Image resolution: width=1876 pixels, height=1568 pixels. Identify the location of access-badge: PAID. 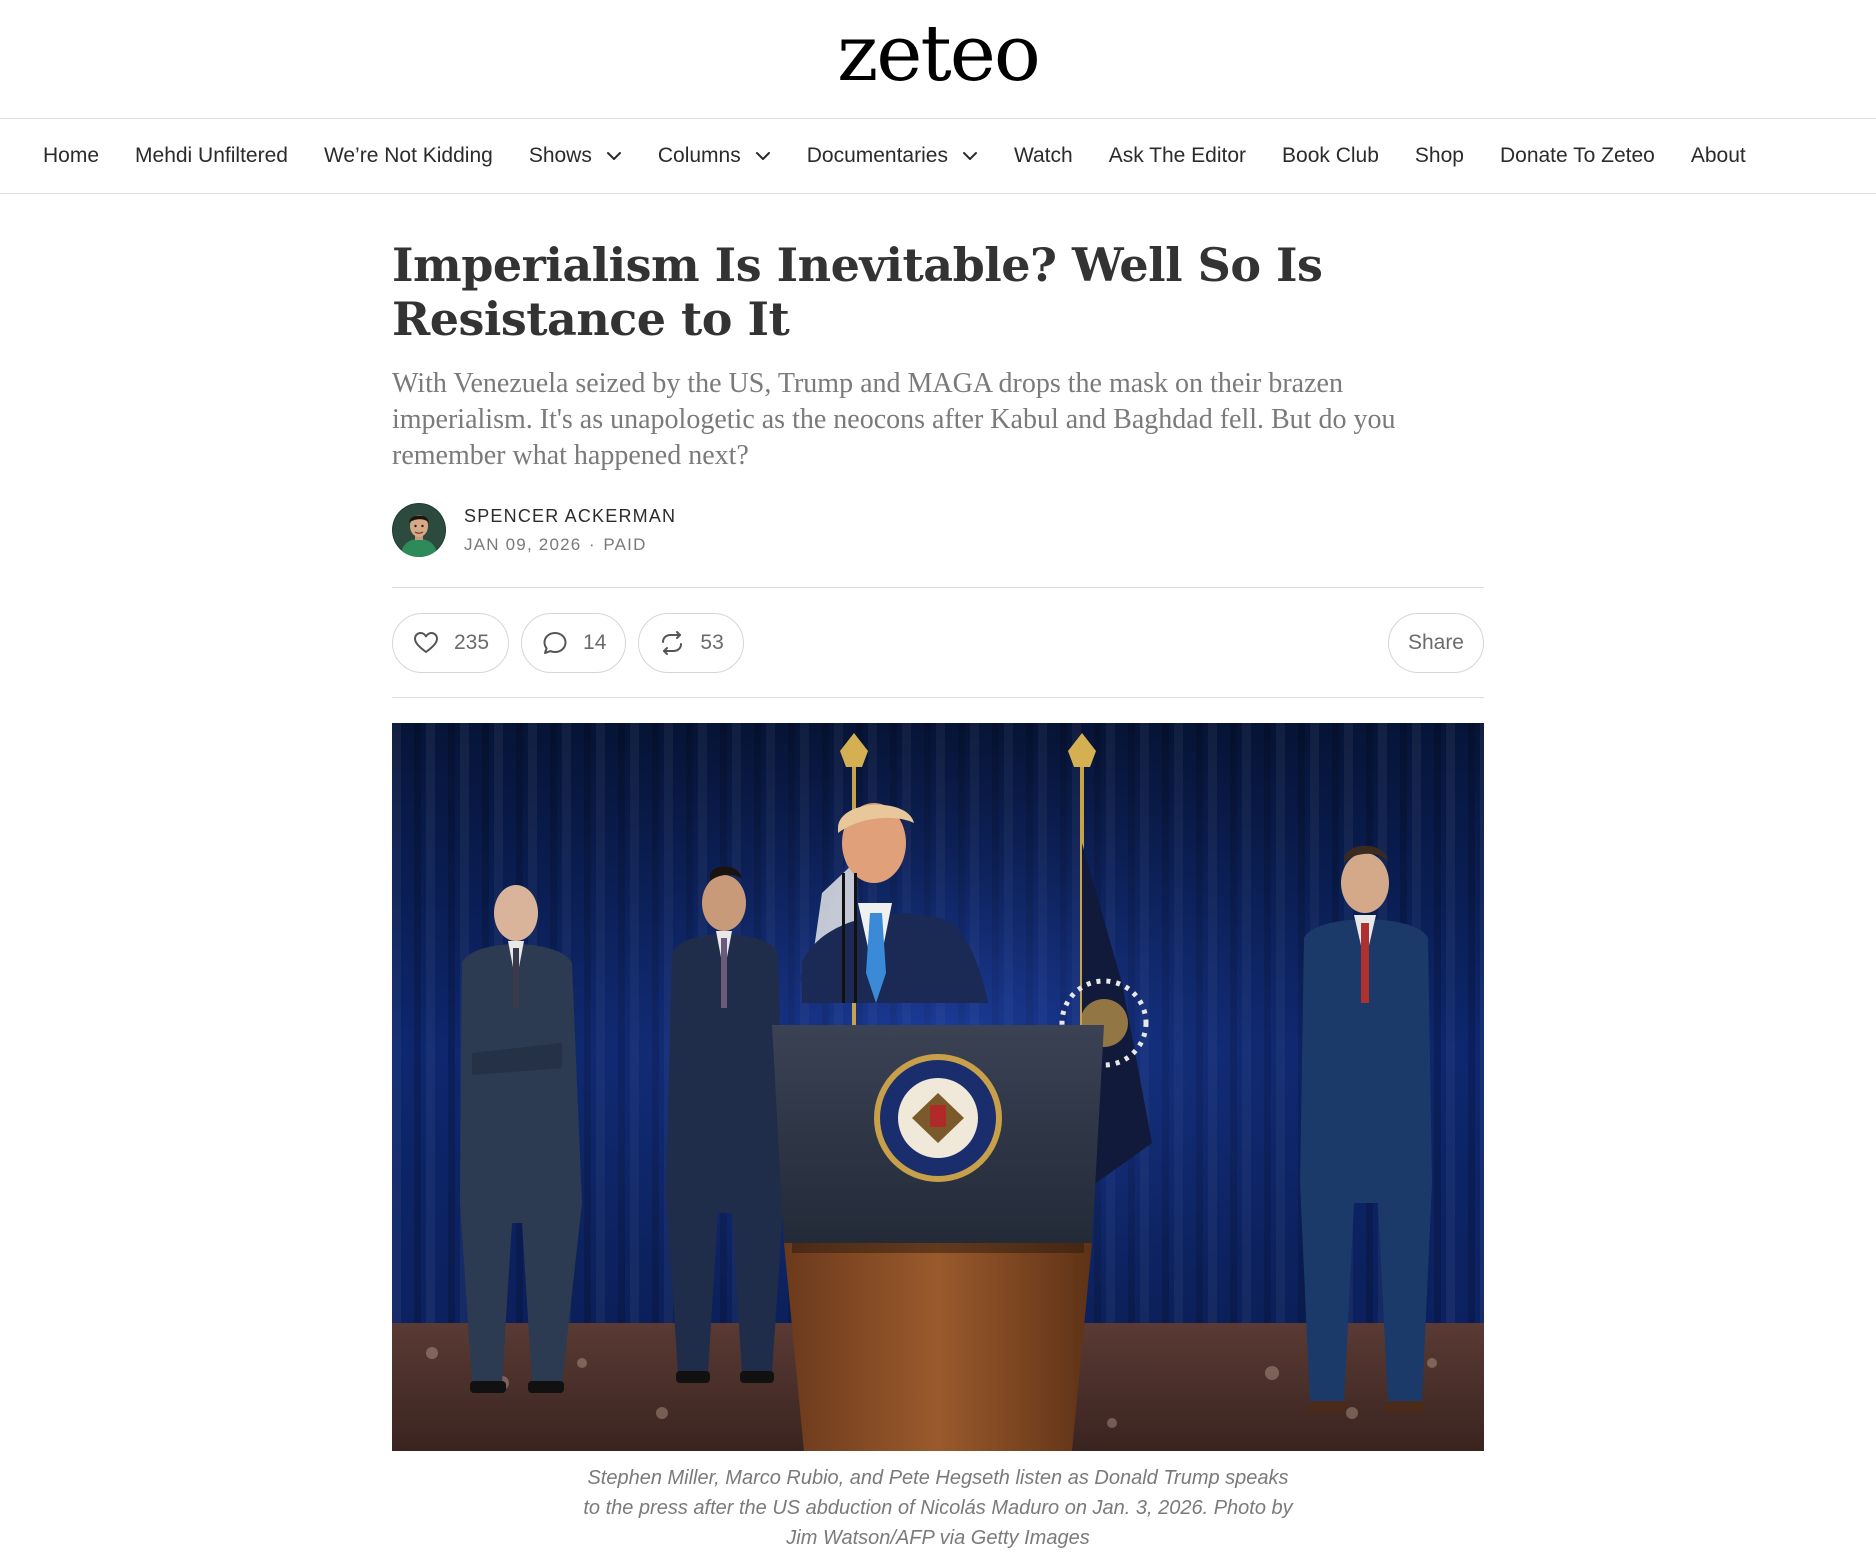
(625, 544).